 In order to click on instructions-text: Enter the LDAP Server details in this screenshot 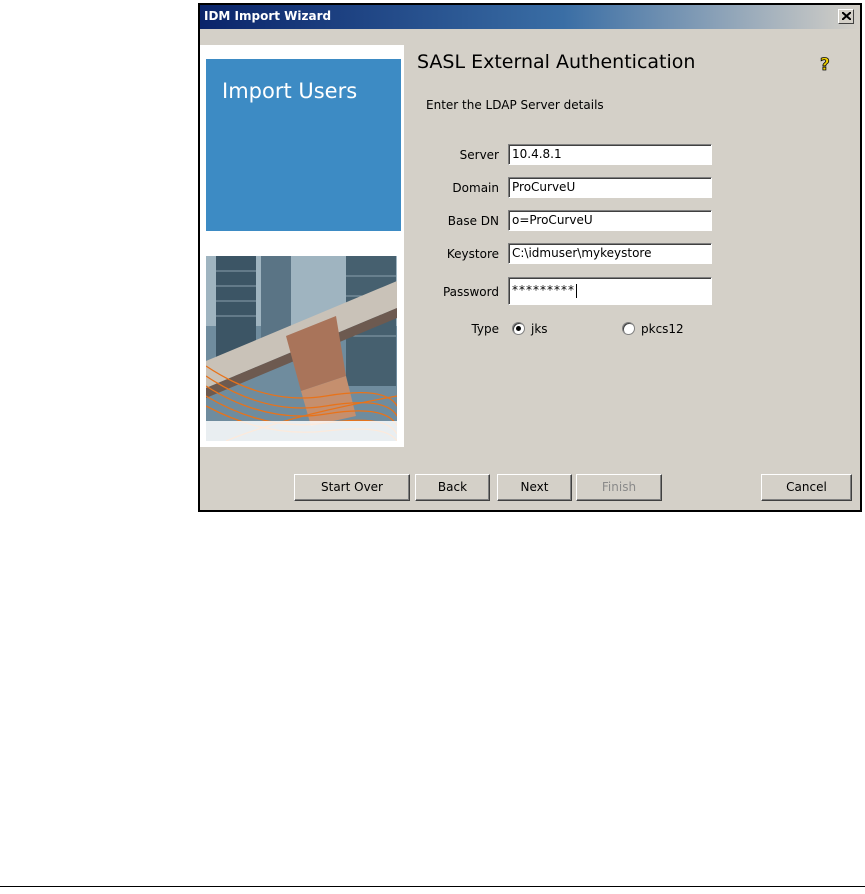, I will do `click(515, 105)`.